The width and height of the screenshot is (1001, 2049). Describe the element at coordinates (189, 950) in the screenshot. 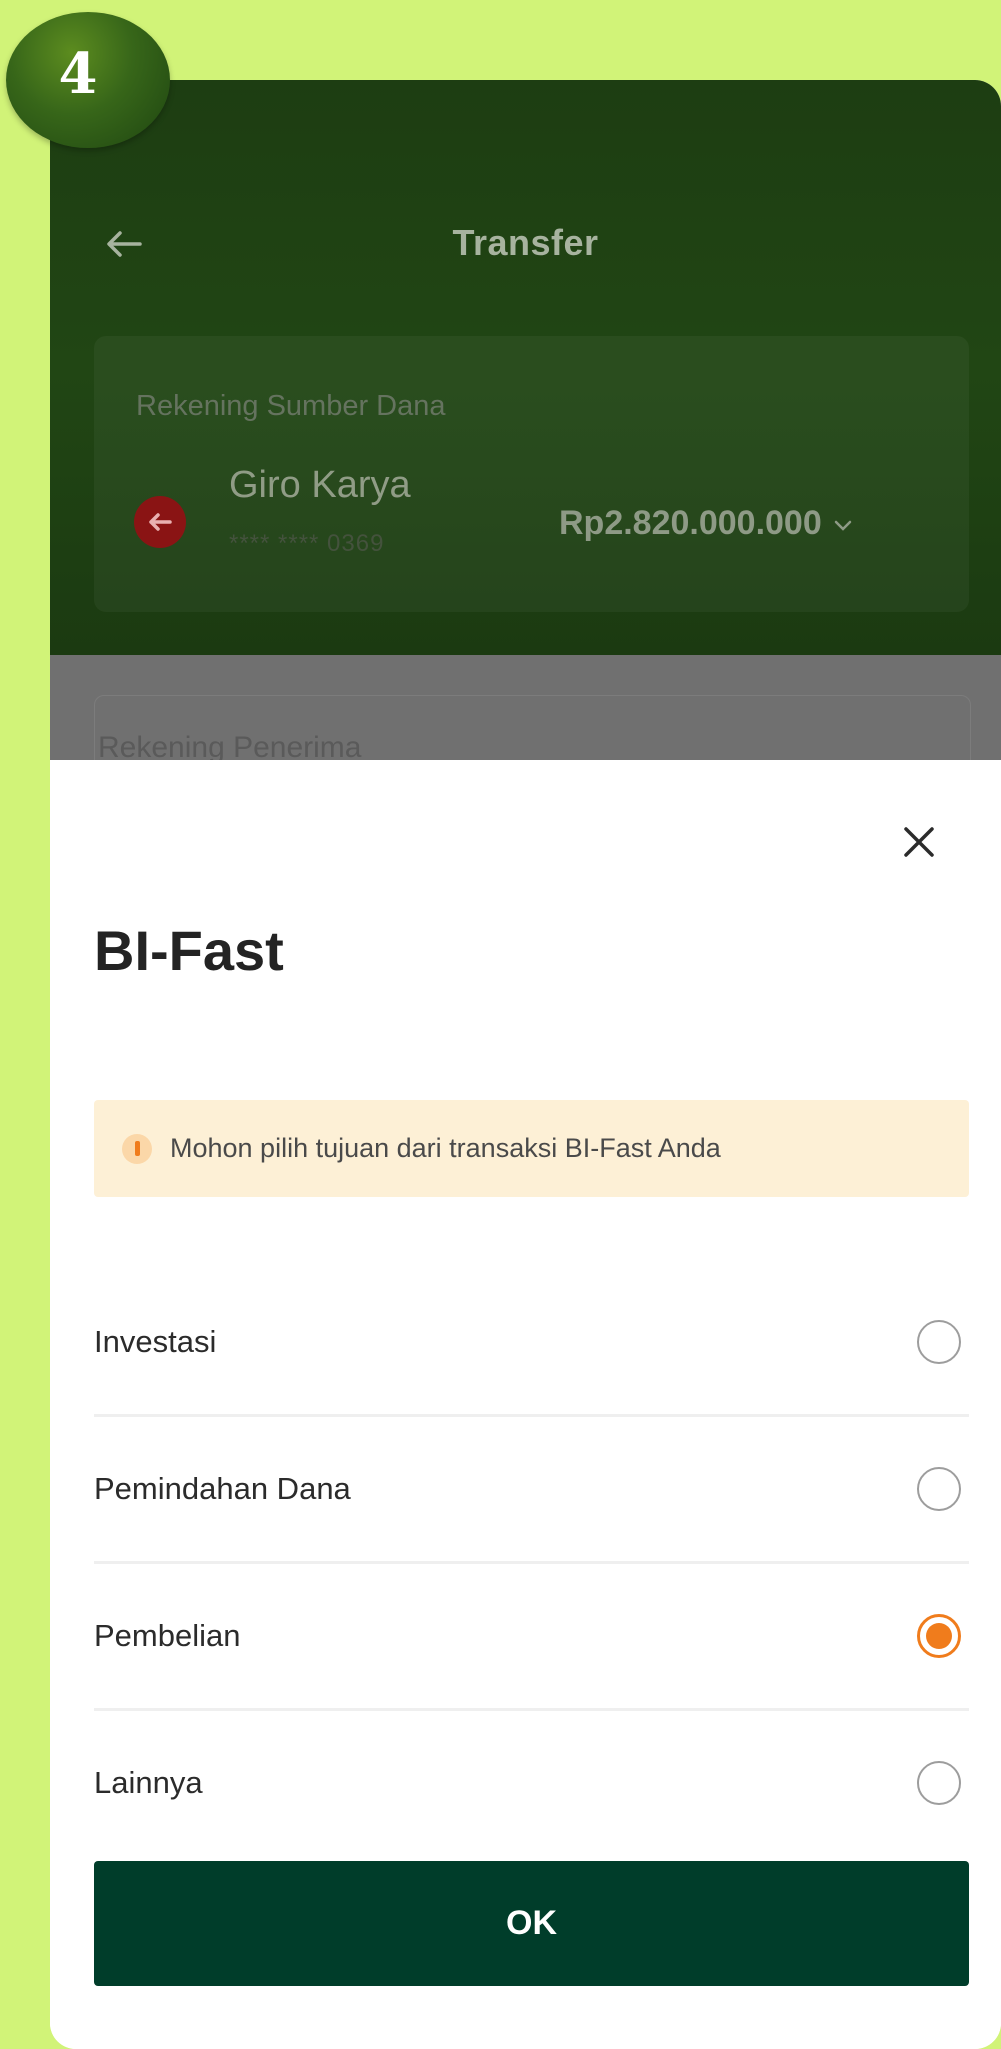

I see `sheet-title: BI-Fast` at that location.